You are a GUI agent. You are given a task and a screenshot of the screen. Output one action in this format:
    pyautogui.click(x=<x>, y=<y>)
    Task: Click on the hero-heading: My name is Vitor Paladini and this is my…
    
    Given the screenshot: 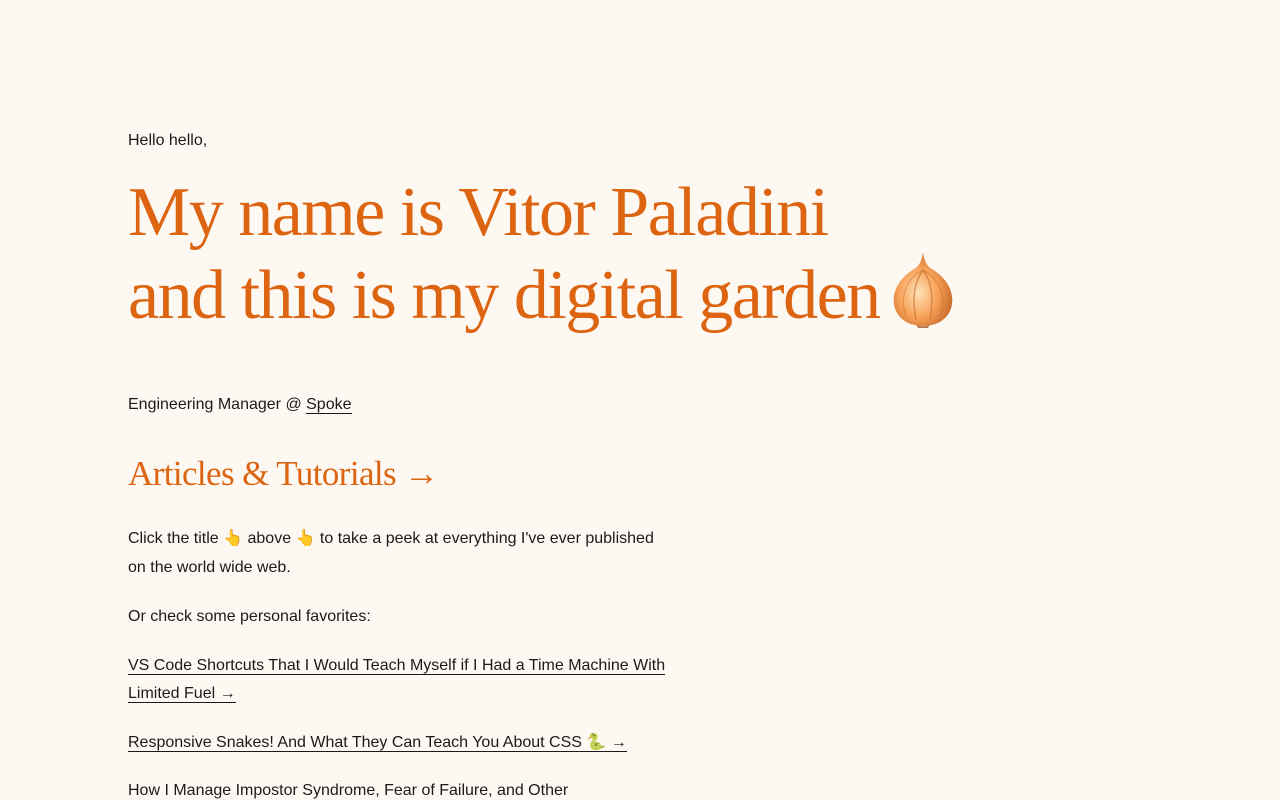 What is the action you would take?
    pyautogui.click(x=542, y=254)
    